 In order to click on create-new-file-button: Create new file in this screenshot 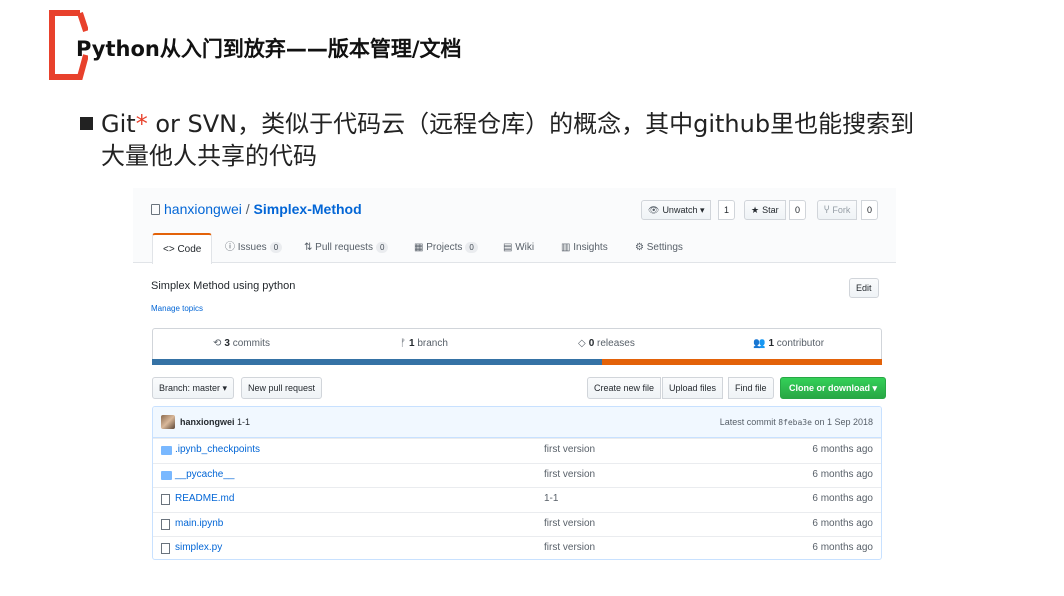, I will do `click(624, 388)`.